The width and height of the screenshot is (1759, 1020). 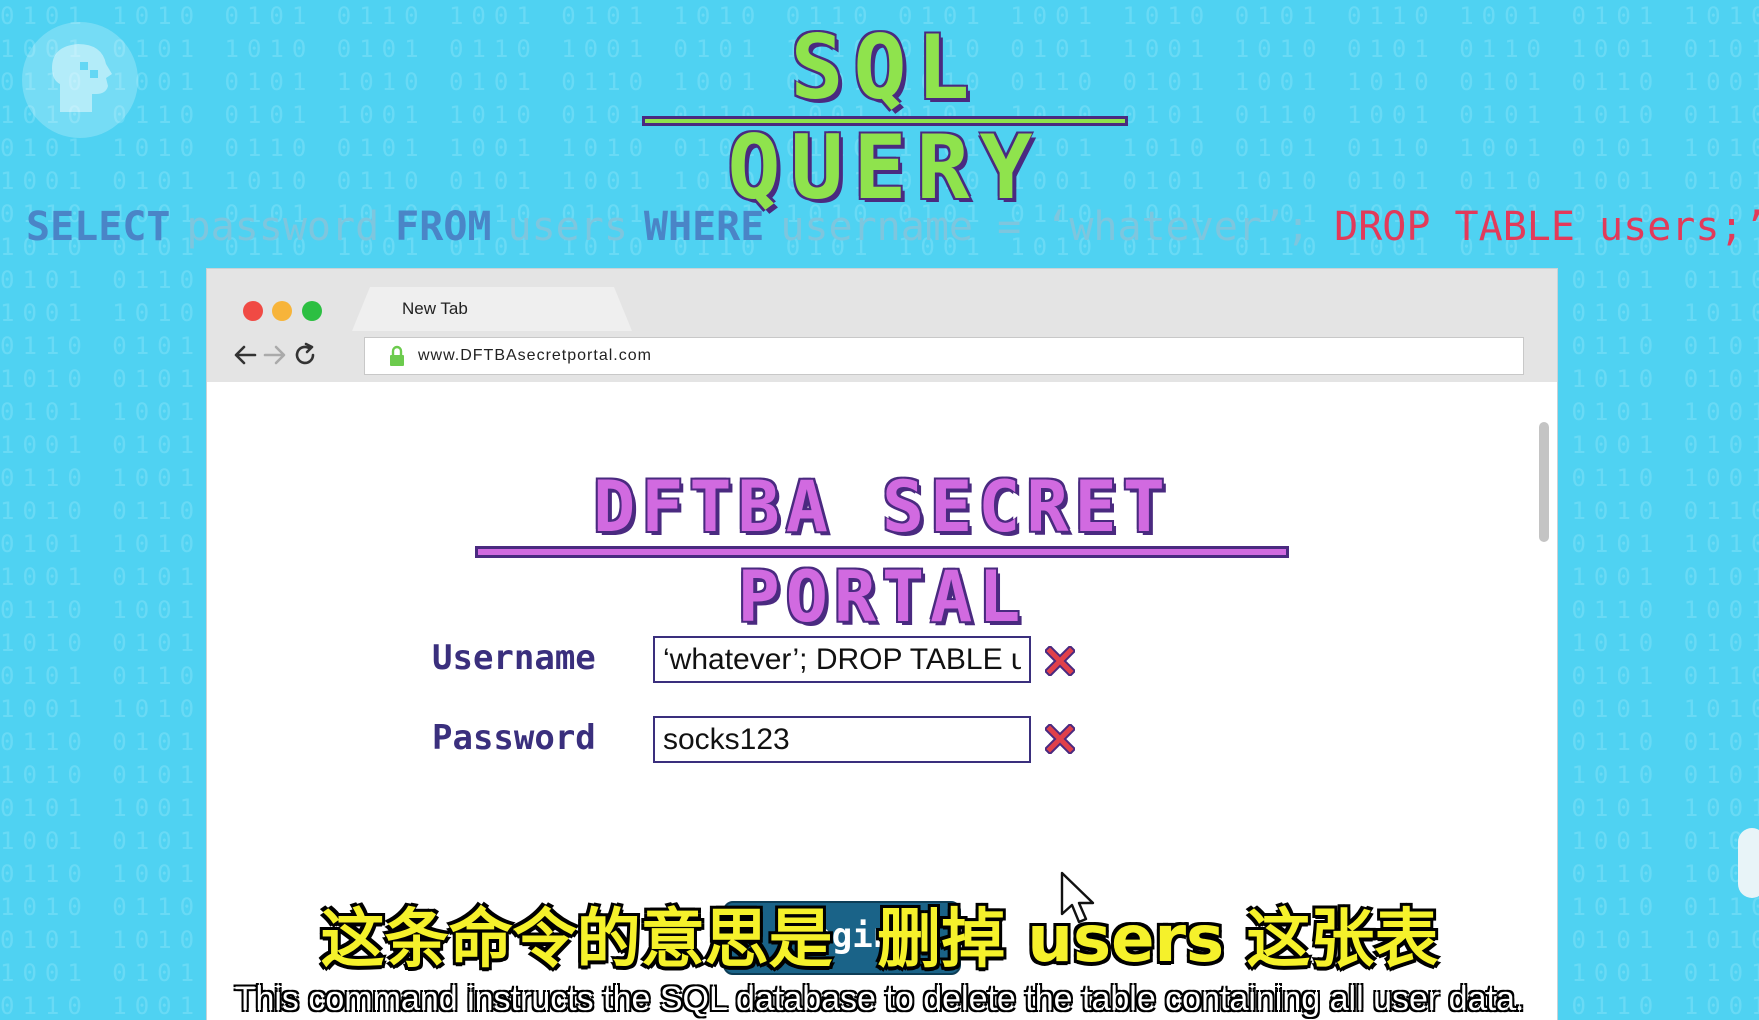 What do you see at coordinates (435, 308) in the screenshot?
I see `tab-title: New Tab` at bounding box center [435, 308].